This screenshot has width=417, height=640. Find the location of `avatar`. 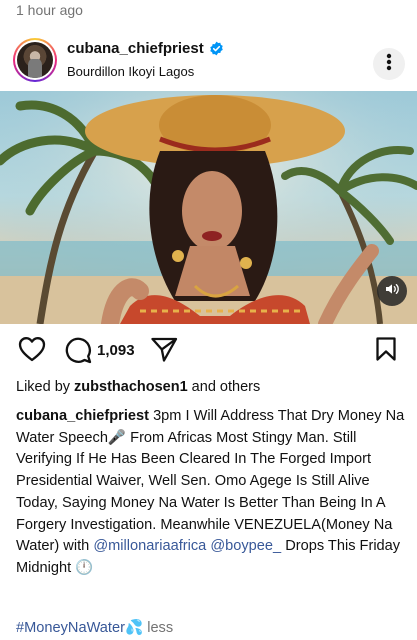

avatar is located at coordinates (35, 60).